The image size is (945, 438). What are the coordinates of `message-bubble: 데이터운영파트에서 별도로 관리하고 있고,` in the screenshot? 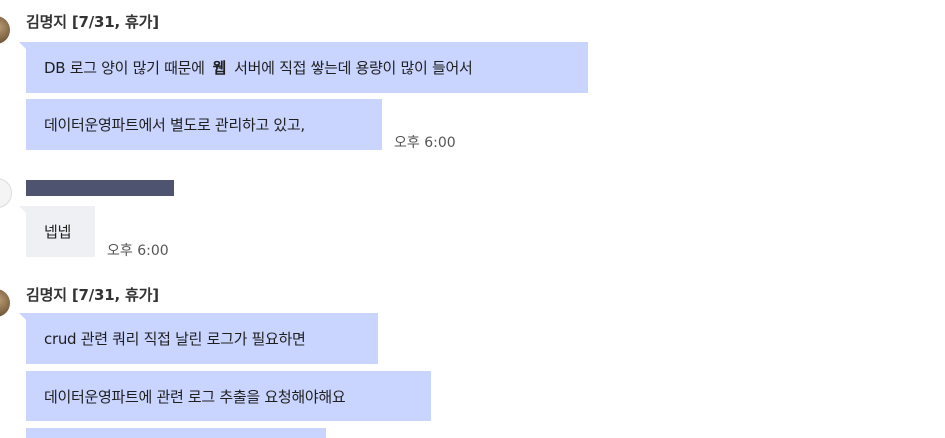 It's located at (204, 124).